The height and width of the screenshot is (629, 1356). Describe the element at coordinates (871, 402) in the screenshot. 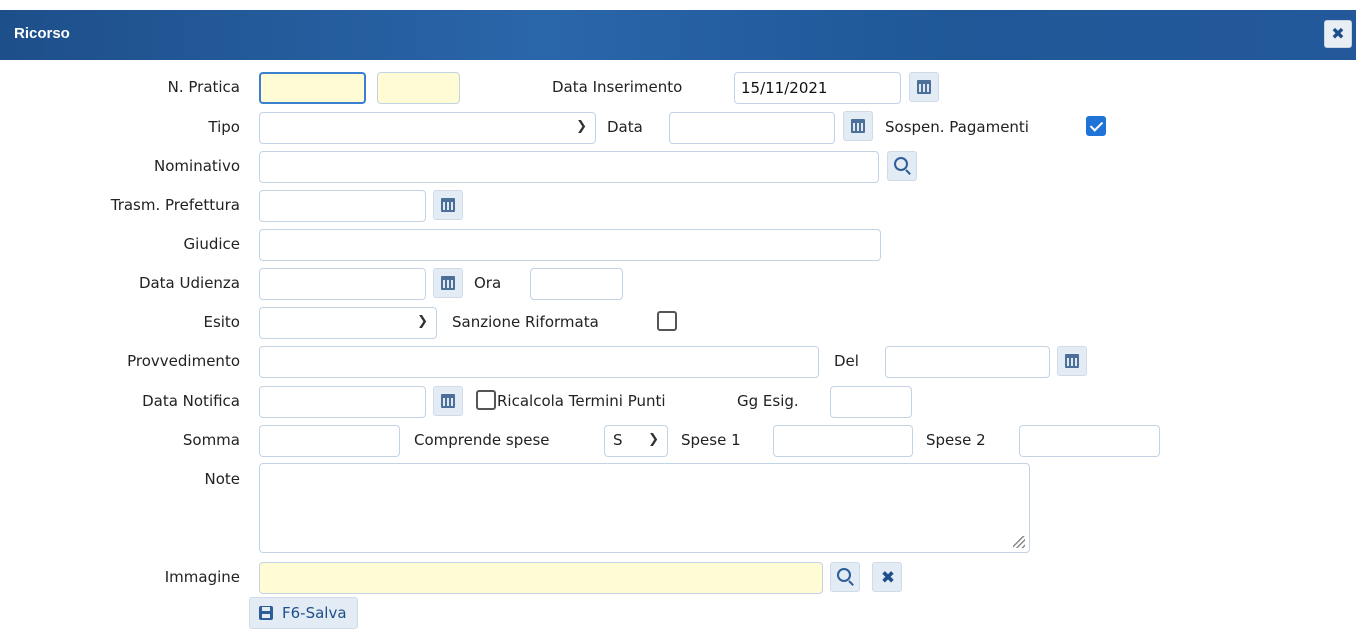

I see `gg-esig-input` at that location.